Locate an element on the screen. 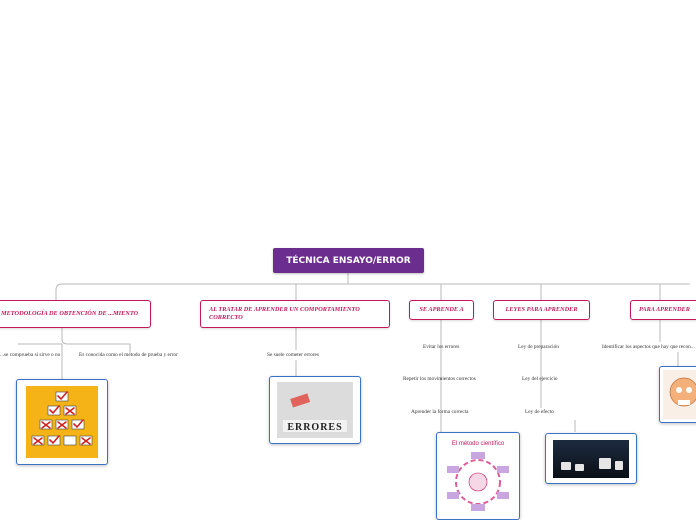 The height and width of the screenshot is (520, 696). leaf-cometer-errores: Se suele cometer errores is located at coordinates (293, 355).